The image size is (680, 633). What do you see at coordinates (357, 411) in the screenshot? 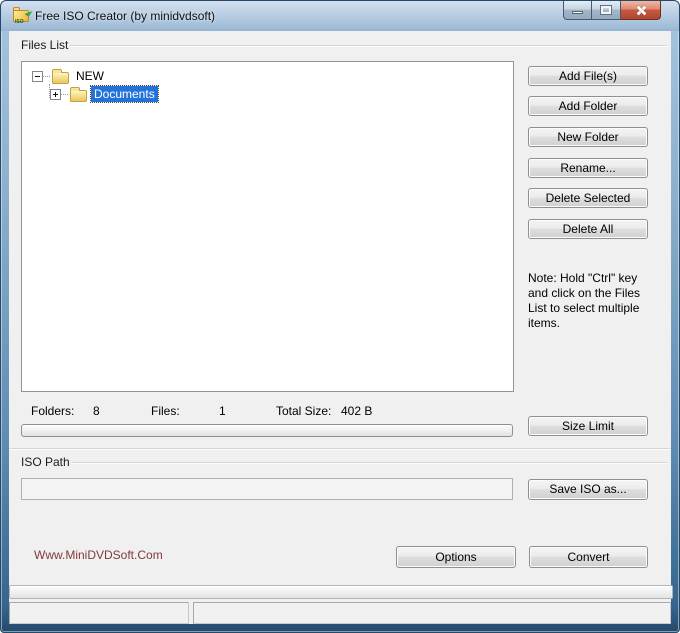
I see `total-size-value: 402 B` at bounding box center [357, 411].